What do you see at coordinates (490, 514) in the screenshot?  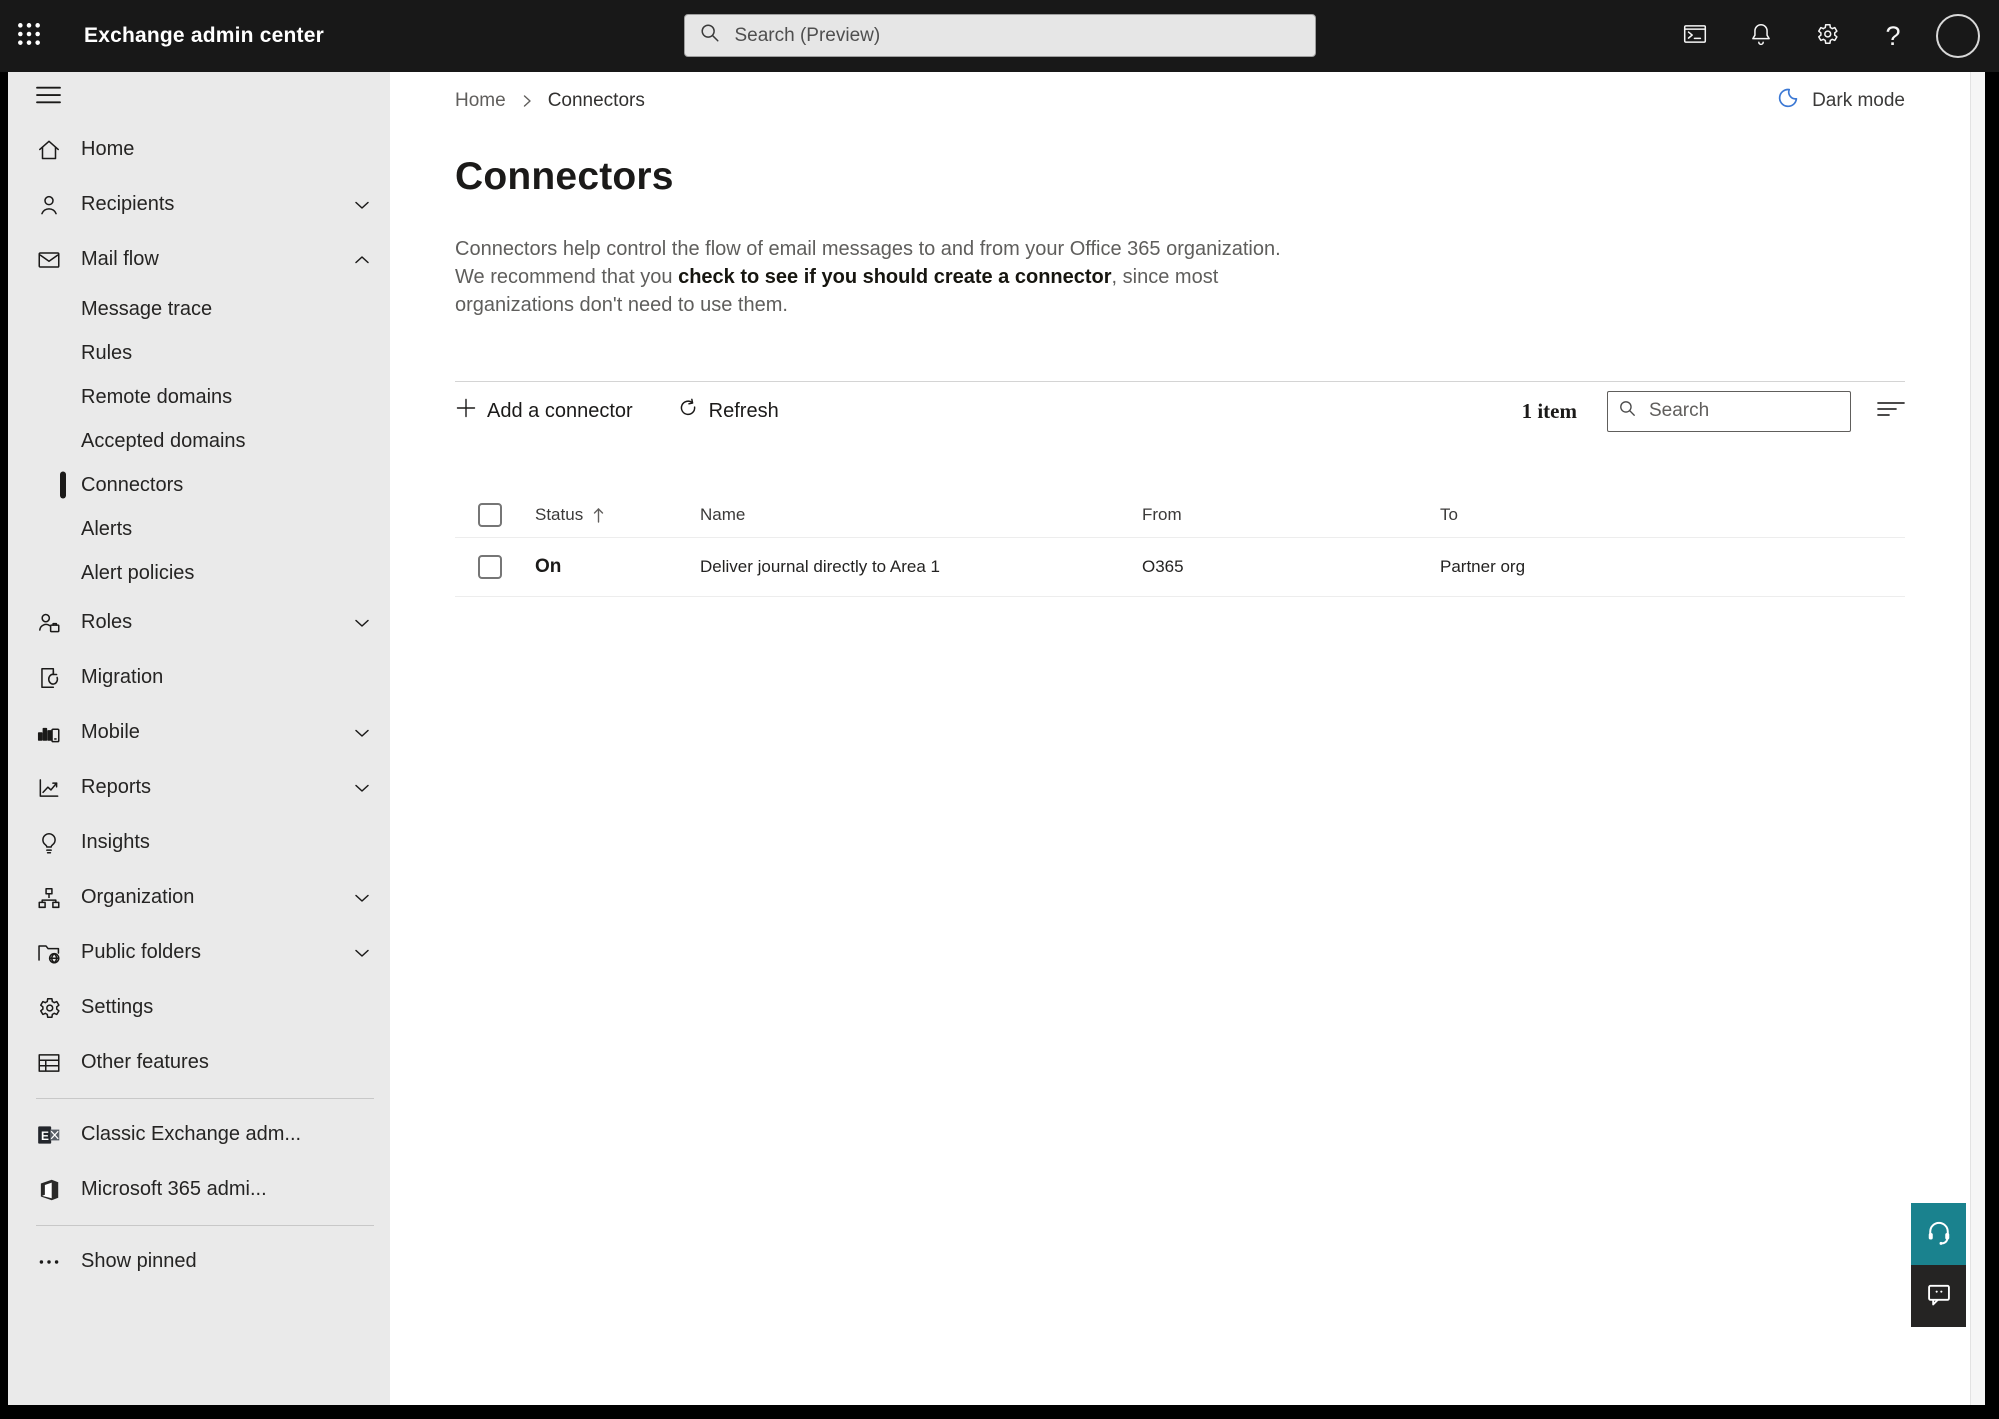 I see `select-all-checkbox` at bounding box center [490, 514].